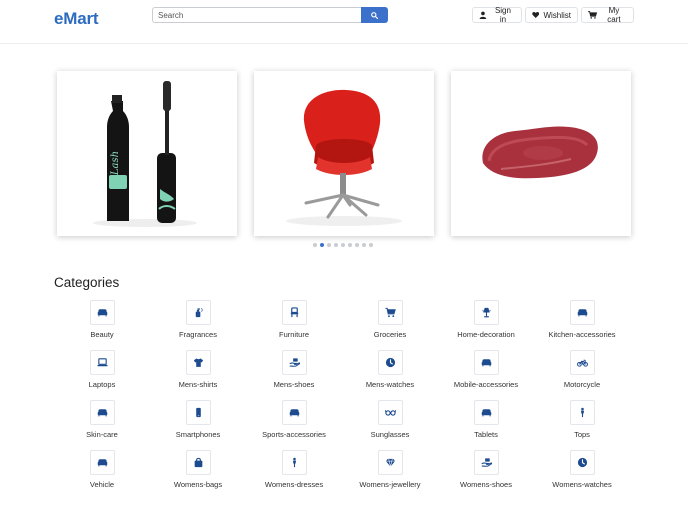 Image resolution: width=688 pixels, height=512 pixels. I want to click on category-item-sunglasses: Sunglasses, so click(390, 423).